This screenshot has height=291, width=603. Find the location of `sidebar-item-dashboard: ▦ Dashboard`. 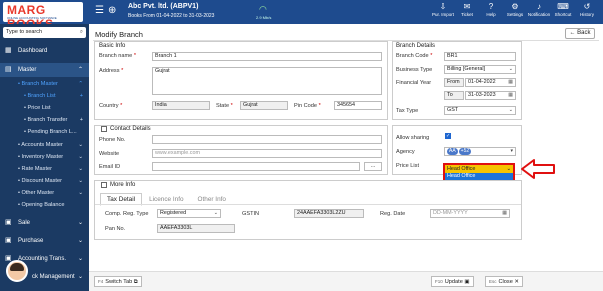

sidebar-item-dashboard: ▦ Dashboard is located at coordinates (44, 51).